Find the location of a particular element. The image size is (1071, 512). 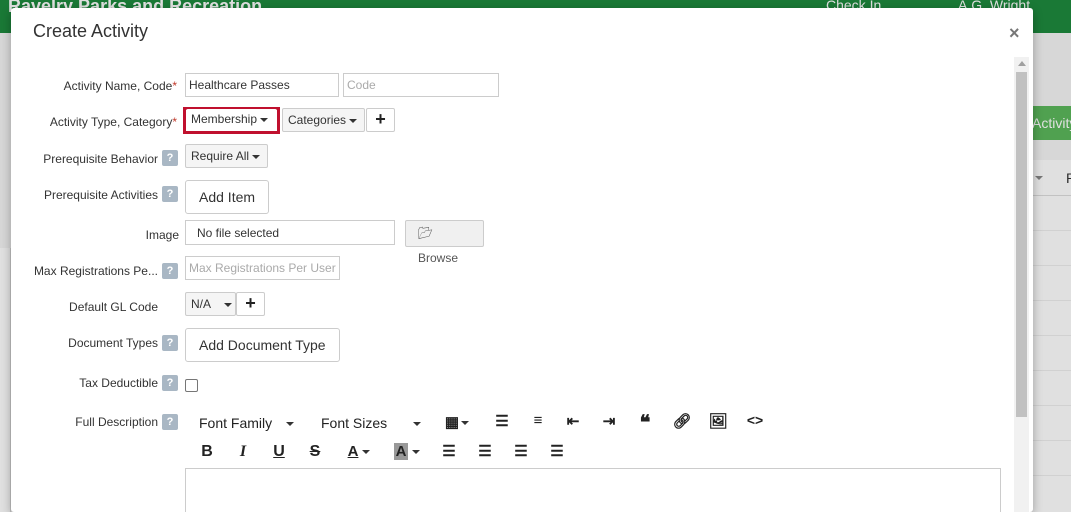

max-registrations-input: Max Registrations Per User is located at coordinates (262, 268).